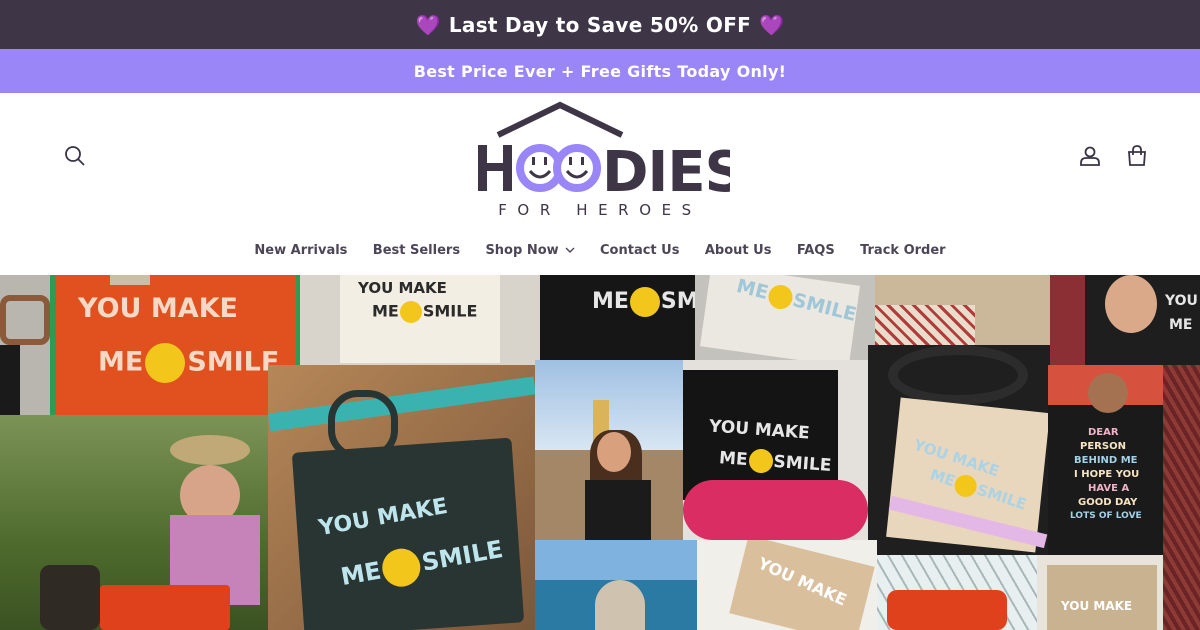  I want to click on shopping-bag-icon, so click(1137, 155).